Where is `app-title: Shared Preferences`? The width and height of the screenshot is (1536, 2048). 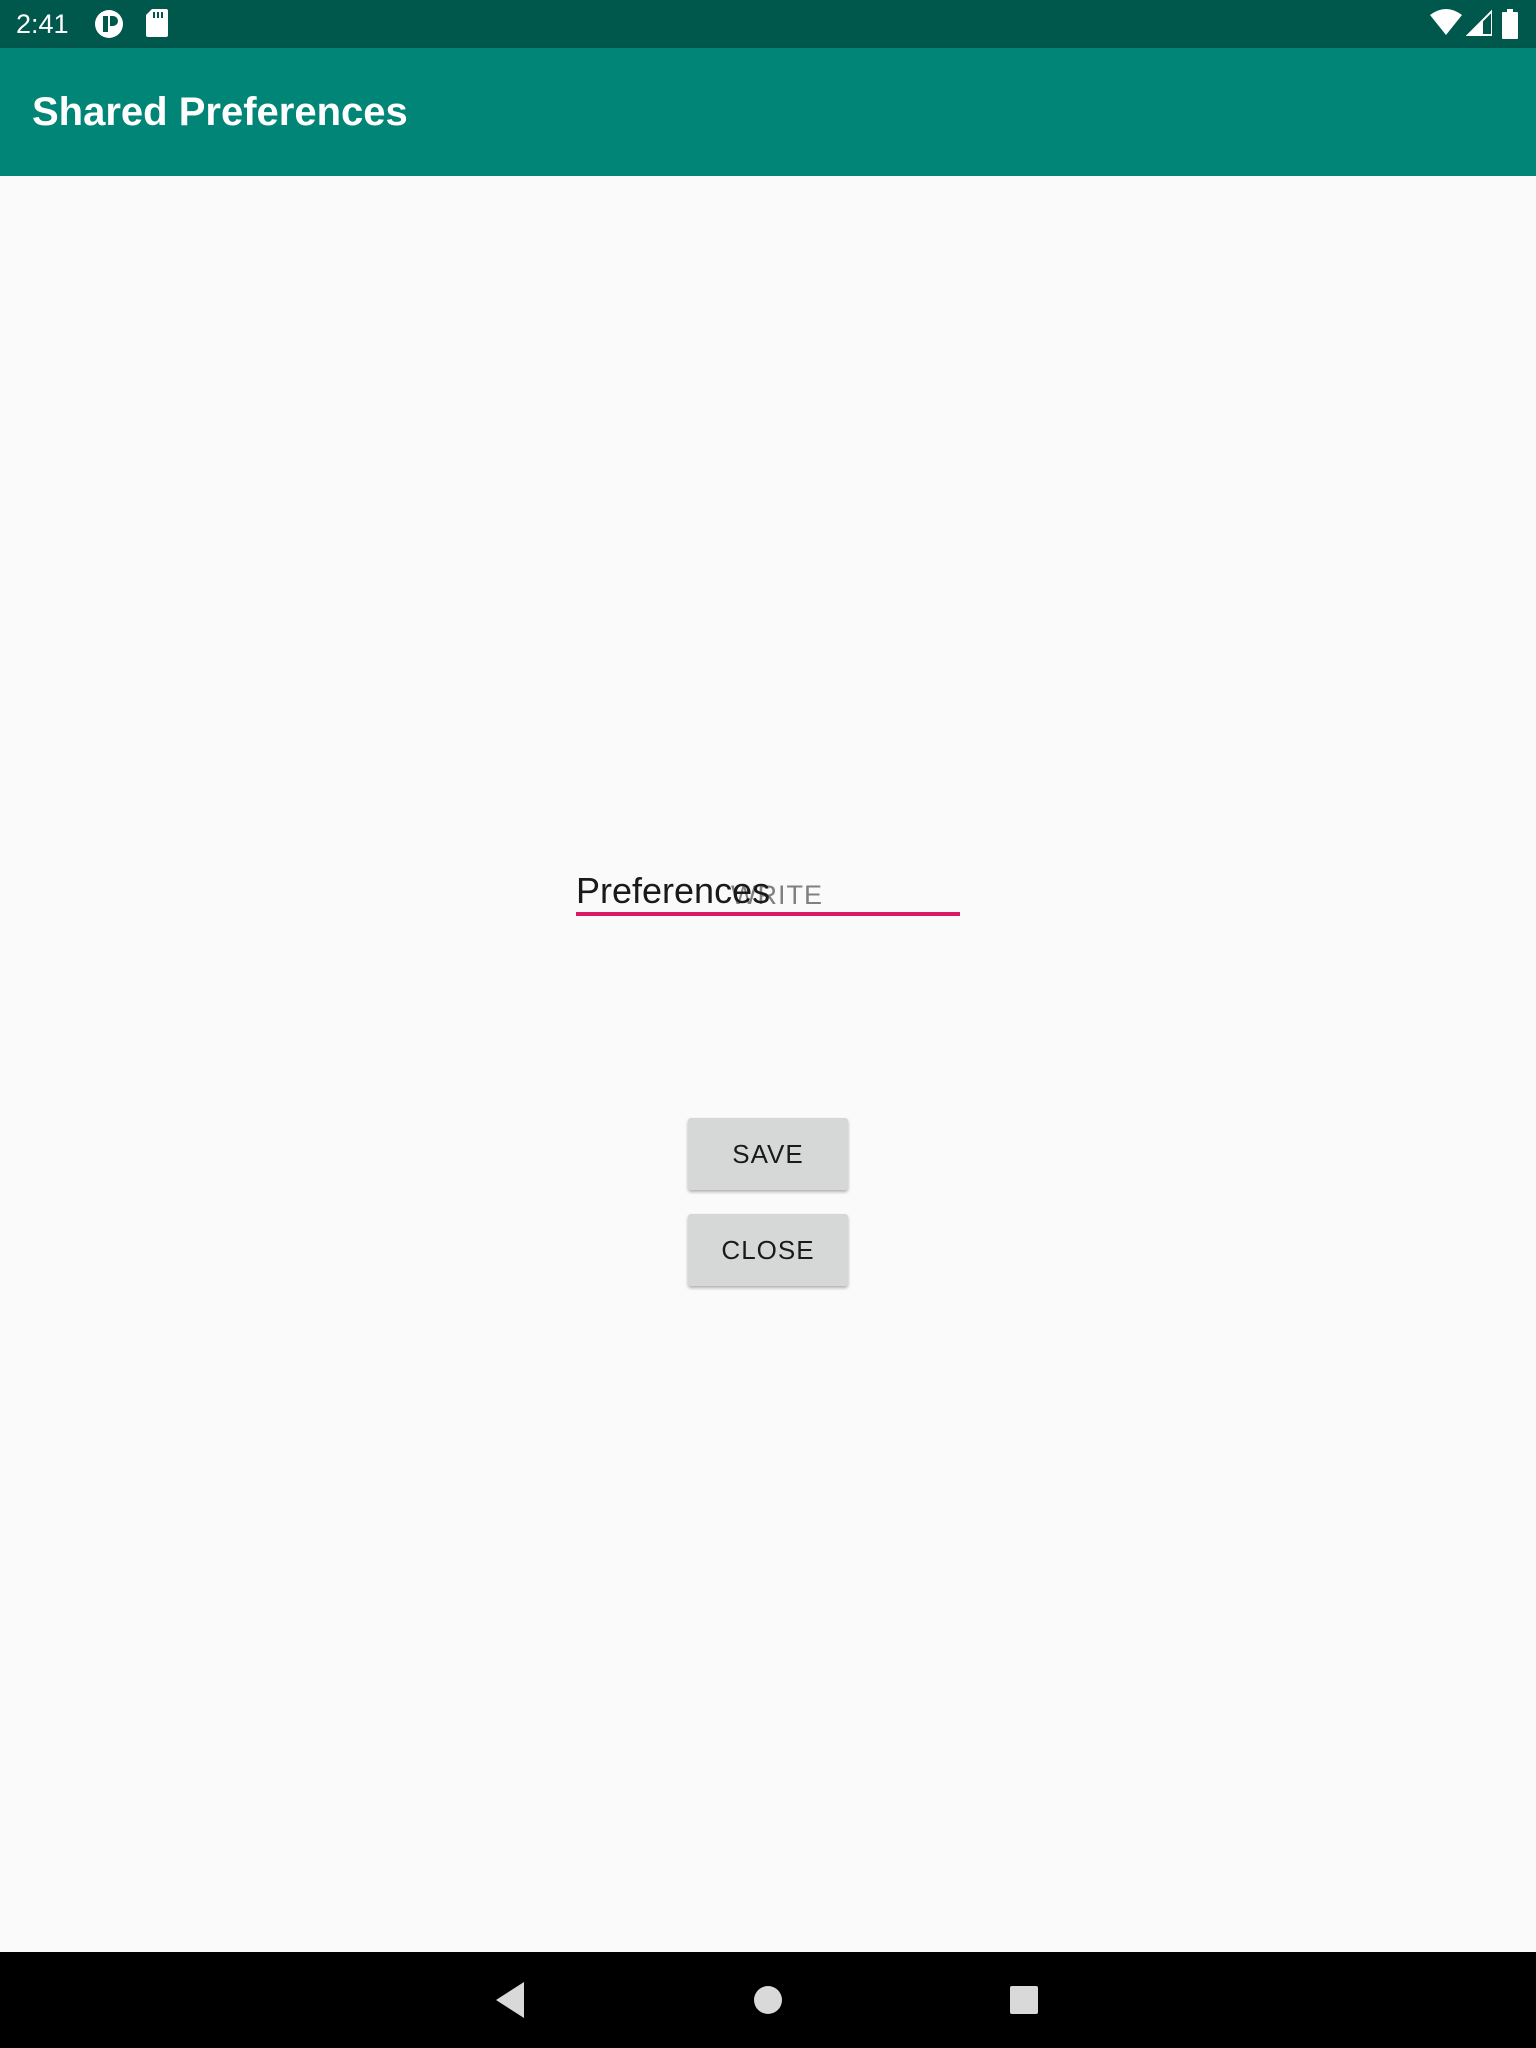
app-title: Shared Preferences is located at coordinates (220, 112).